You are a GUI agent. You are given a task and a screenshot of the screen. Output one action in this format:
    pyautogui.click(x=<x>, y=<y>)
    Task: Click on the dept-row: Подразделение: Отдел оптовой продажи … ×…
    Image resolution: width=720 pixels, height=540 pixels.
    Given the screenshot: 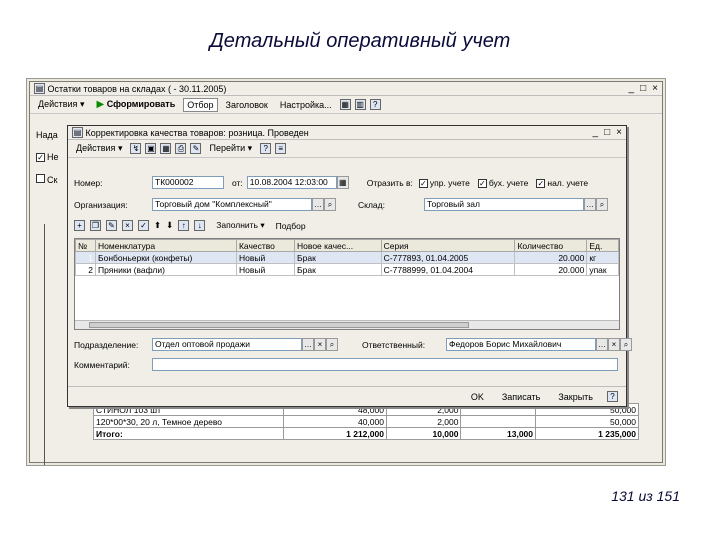 What is the action you would take?
    pyautogui.click(x=353, y=344)
    